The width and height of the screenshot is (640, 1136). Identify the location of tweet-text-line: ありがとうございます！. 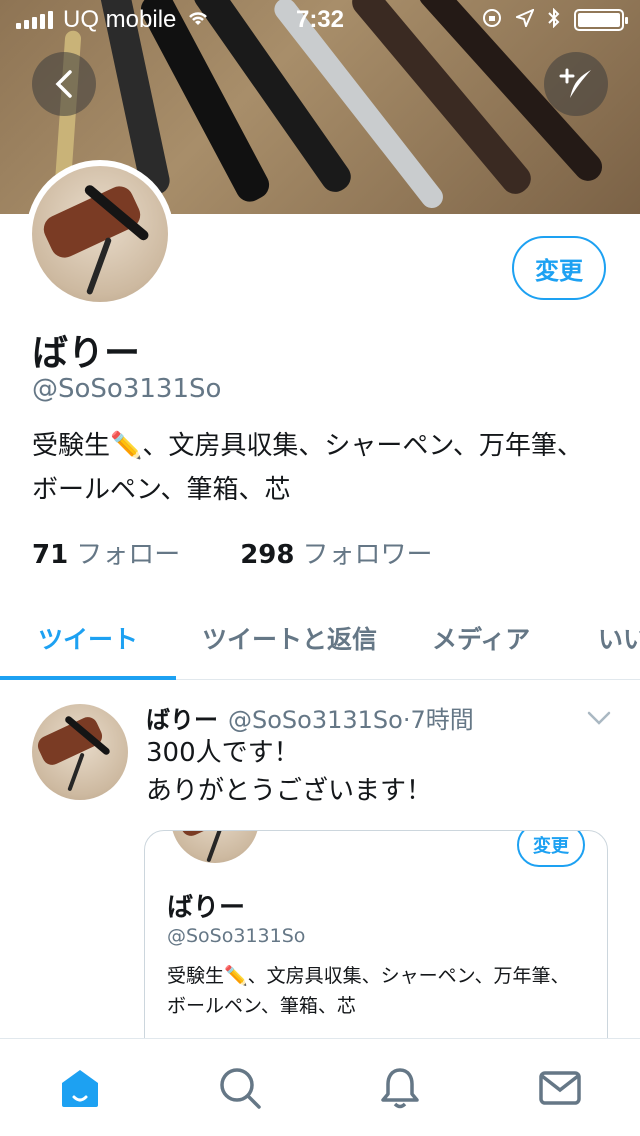
(289, 791).